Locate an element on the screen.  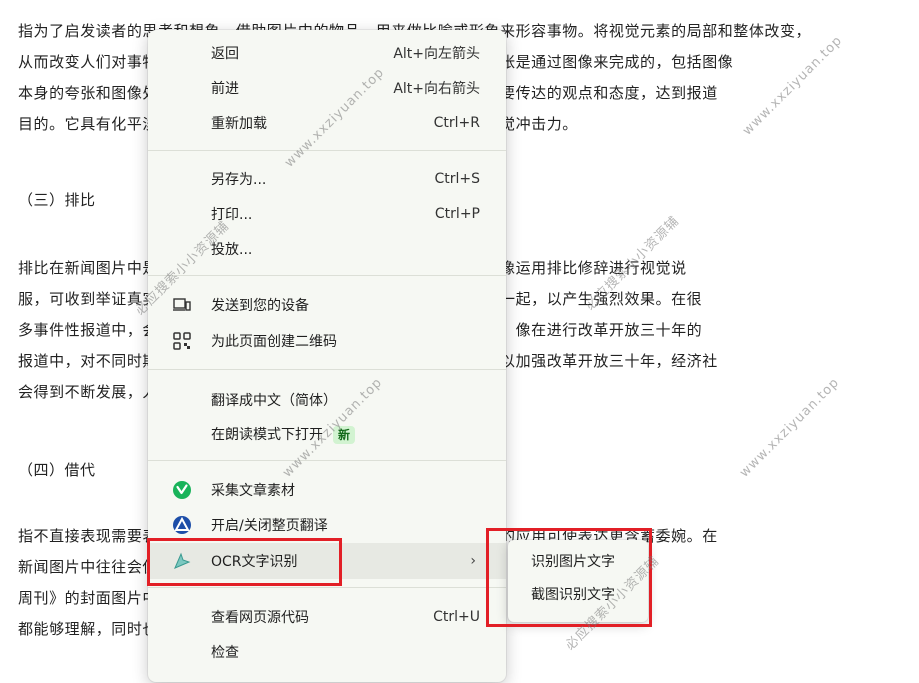
qr-code-icon is located at coordinates (182, 341).